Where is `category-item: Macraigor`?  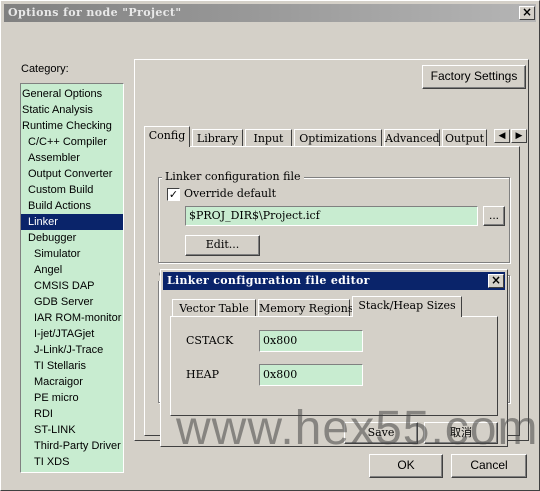 category-item: Macraigor is located at coordinates (72, 382).